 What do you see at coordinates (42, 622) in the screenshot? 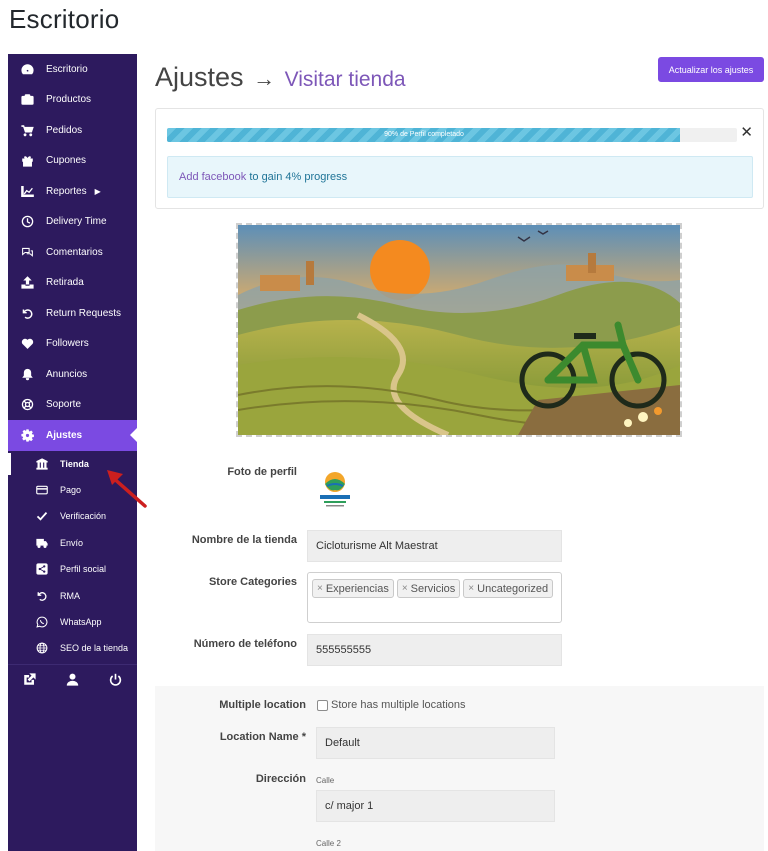
I see `whatsapp-icon` at bounding box center [42, 622].